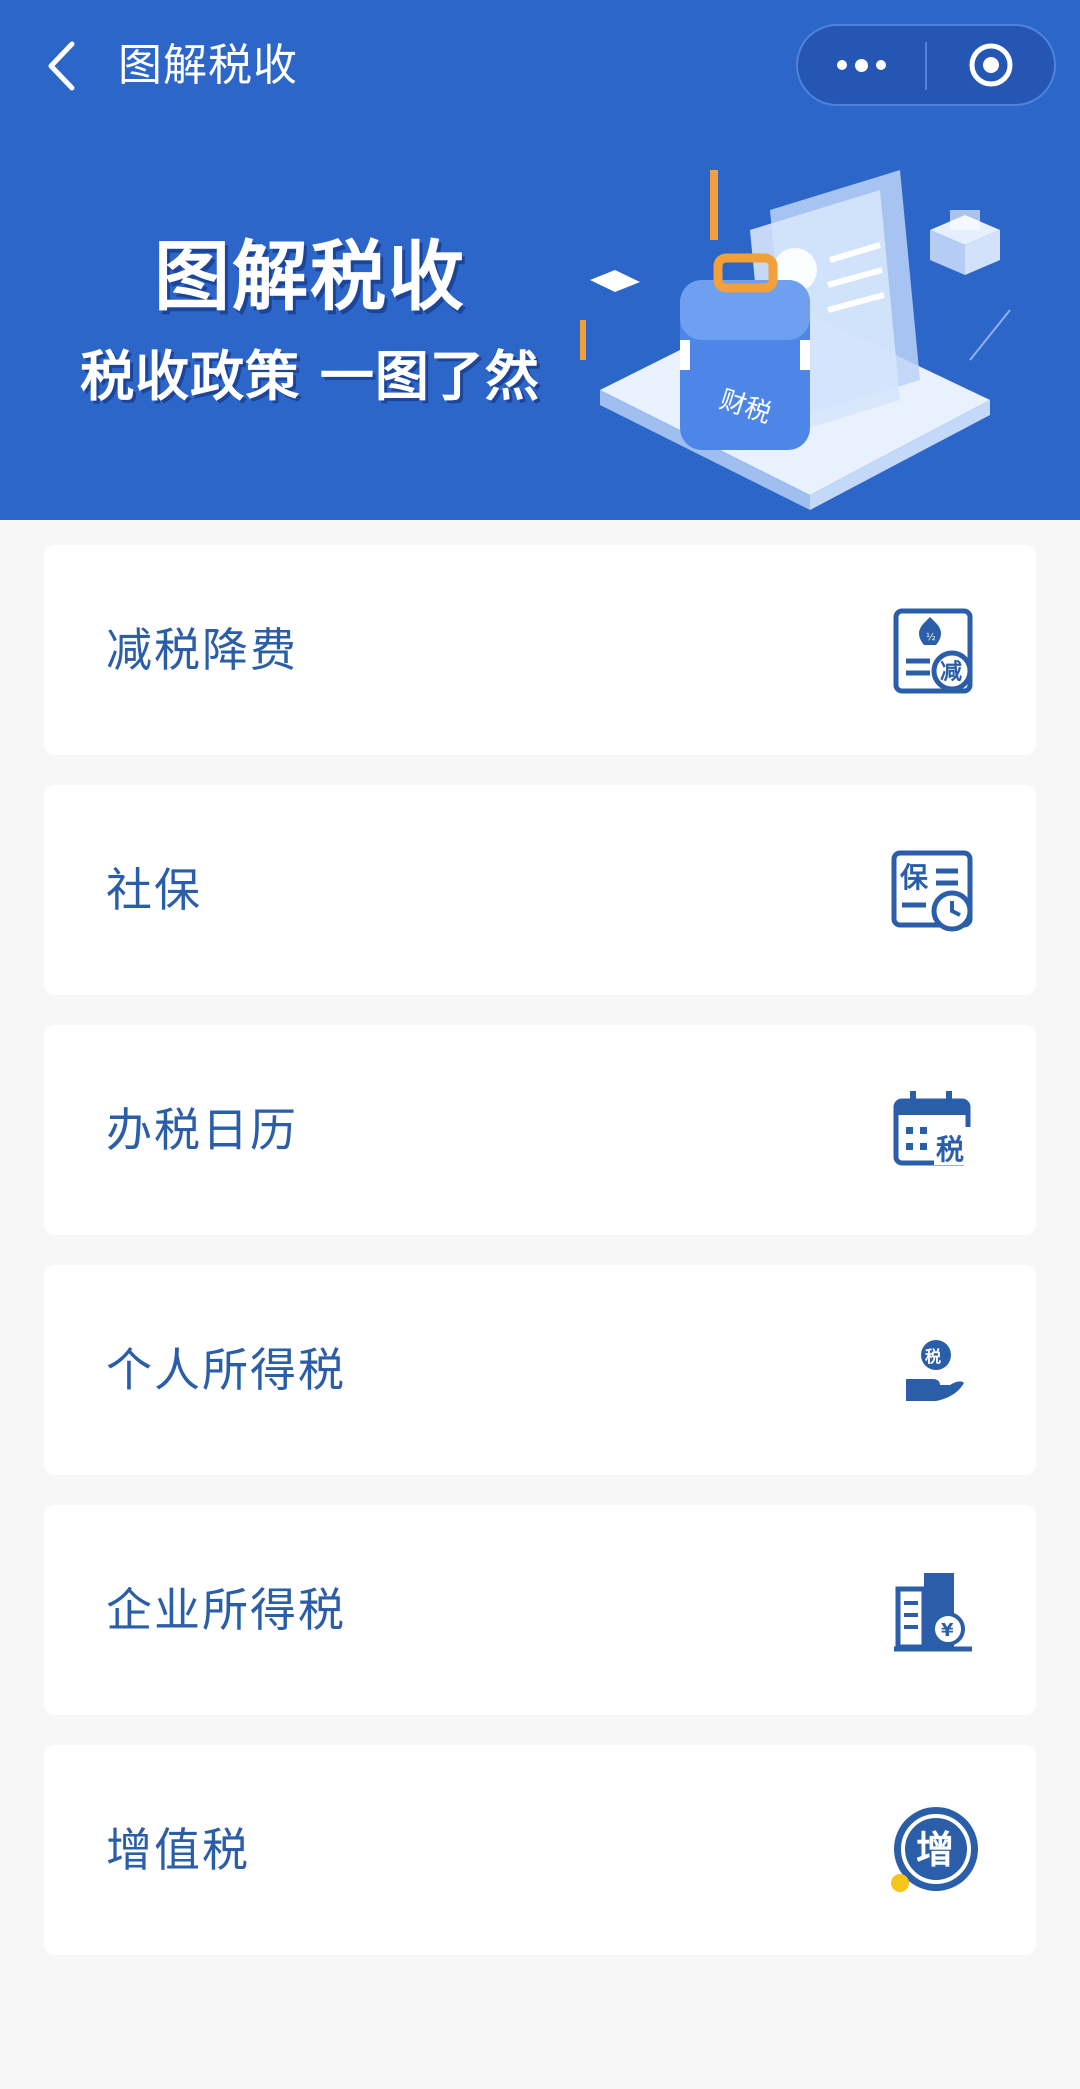  What do you see at coordinates (795, 340) in the screenshot?
I see `tax-briefcase-illustration: 财税` at bounding box center [795, 340].